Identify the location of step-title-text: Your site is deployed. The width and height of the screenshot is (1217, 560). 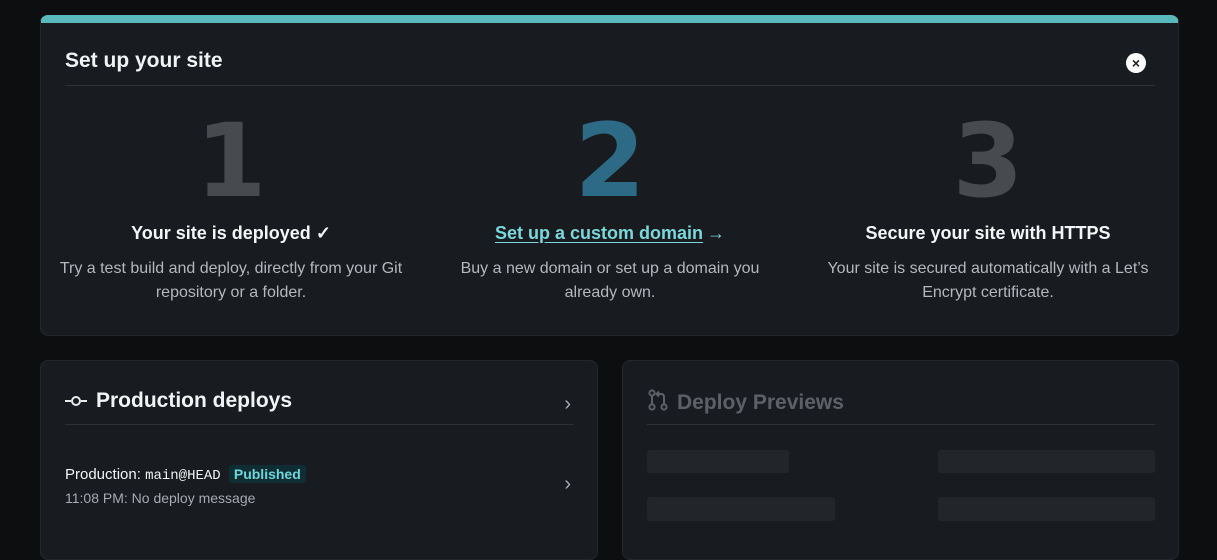
(221, 233).